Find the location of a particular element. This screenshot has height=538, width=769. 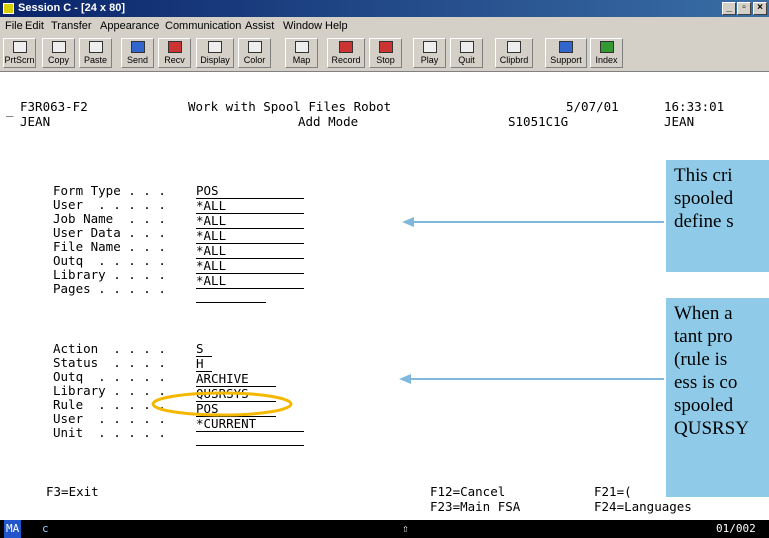

copy-button: Copy is located at coordinates (58, 53).